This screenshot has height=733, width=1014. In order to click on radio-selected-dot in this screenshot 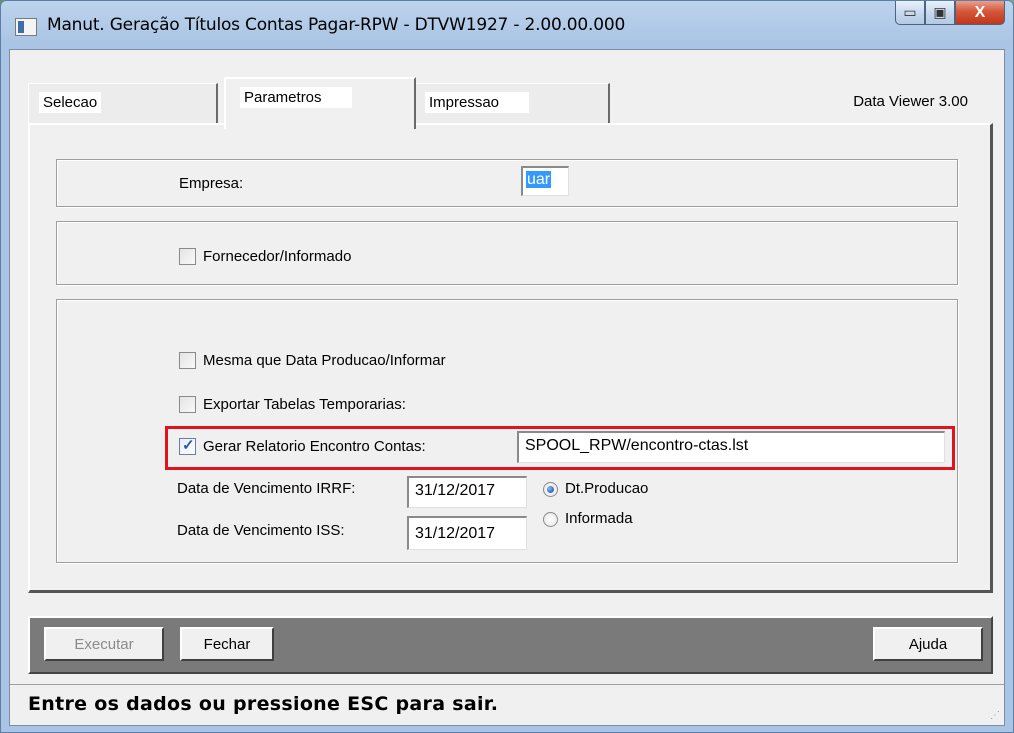, I will do `click(550, 489)`.